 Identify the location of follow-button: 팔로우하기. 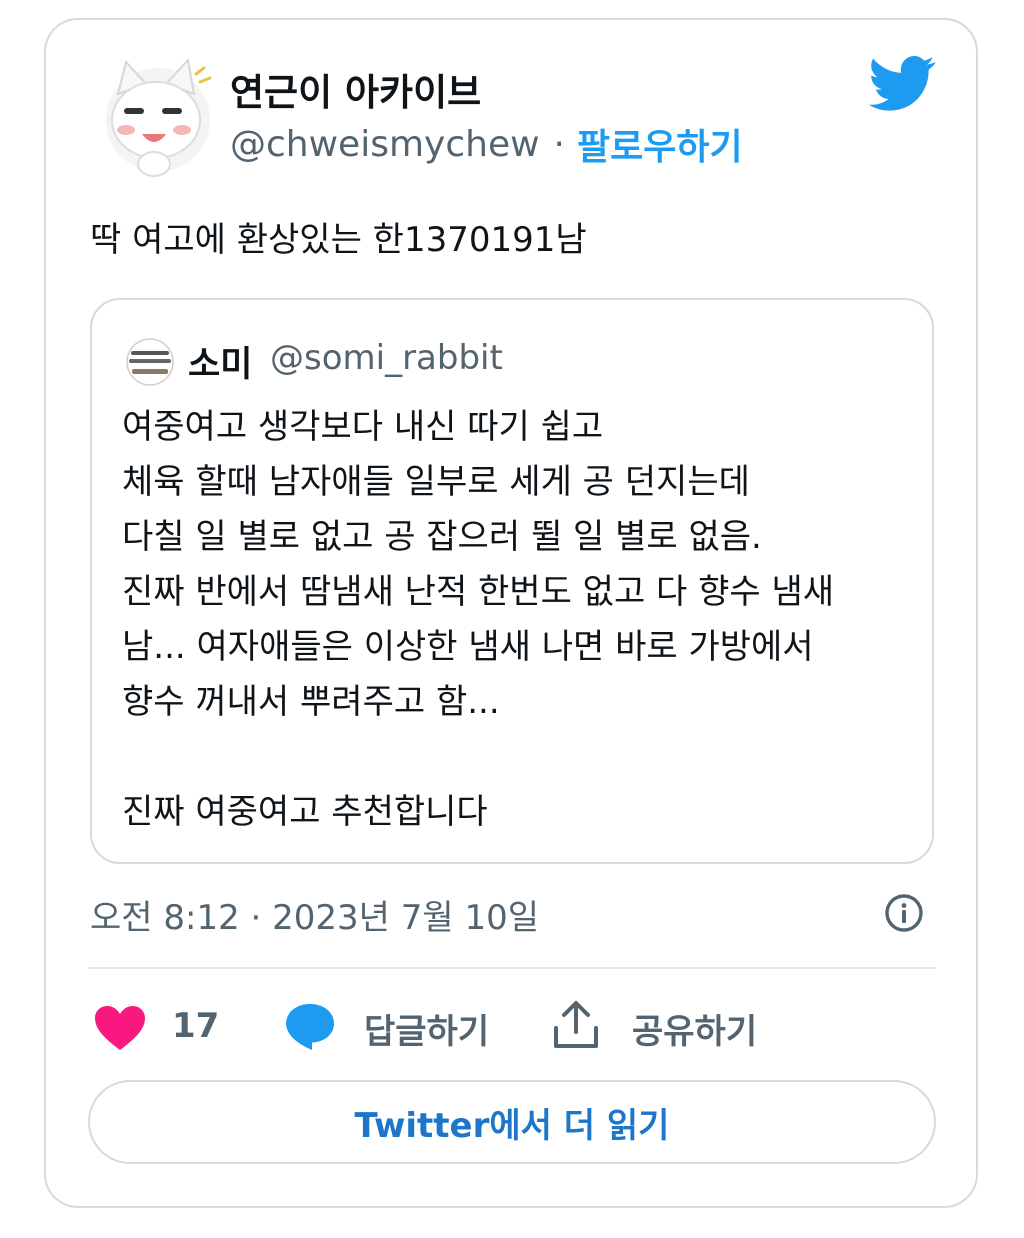
(660, 144).